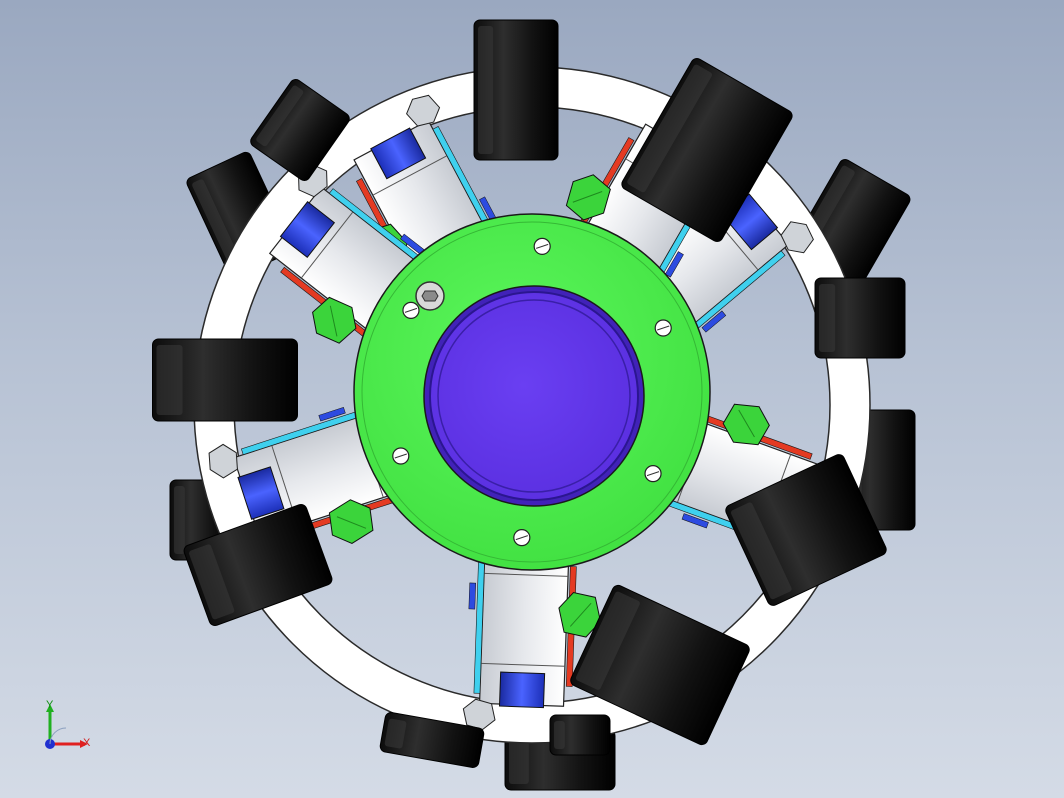 This screenshot has width=1064, height=798. Describe the element at coordinates (50, 705) in the screenshot. I see `y-axis-label: Y` at that location.